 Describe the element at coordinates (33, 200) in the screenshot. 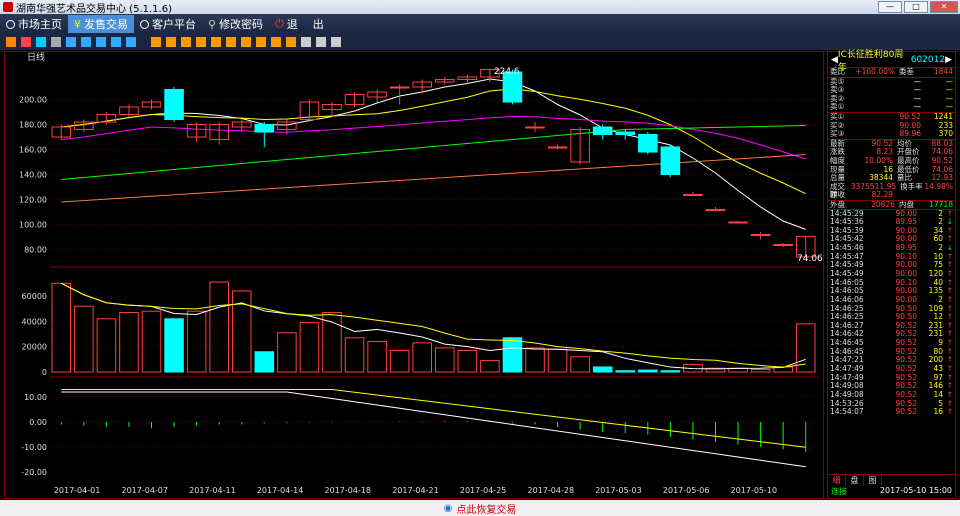

I see `price-tick-label: 120.00` at that location.